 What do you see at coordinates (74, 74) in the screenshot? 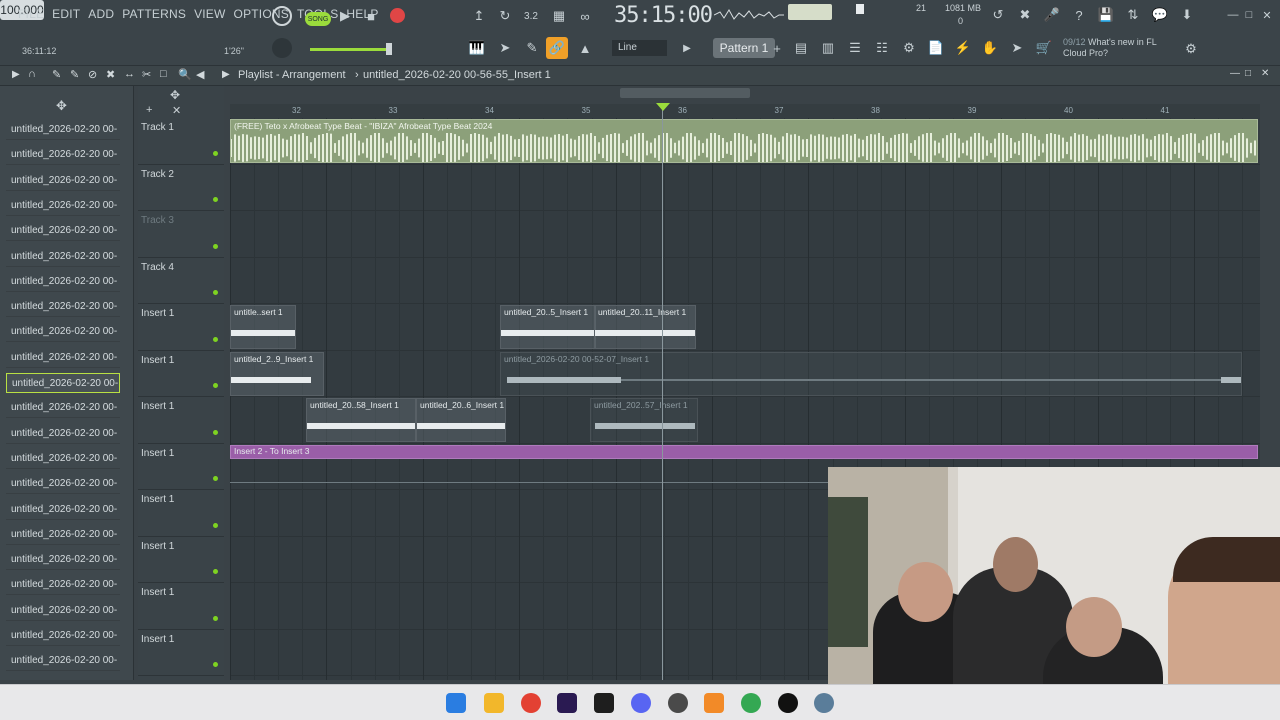
I see `paint-icon: ✎` at bounding box center [74, 74].